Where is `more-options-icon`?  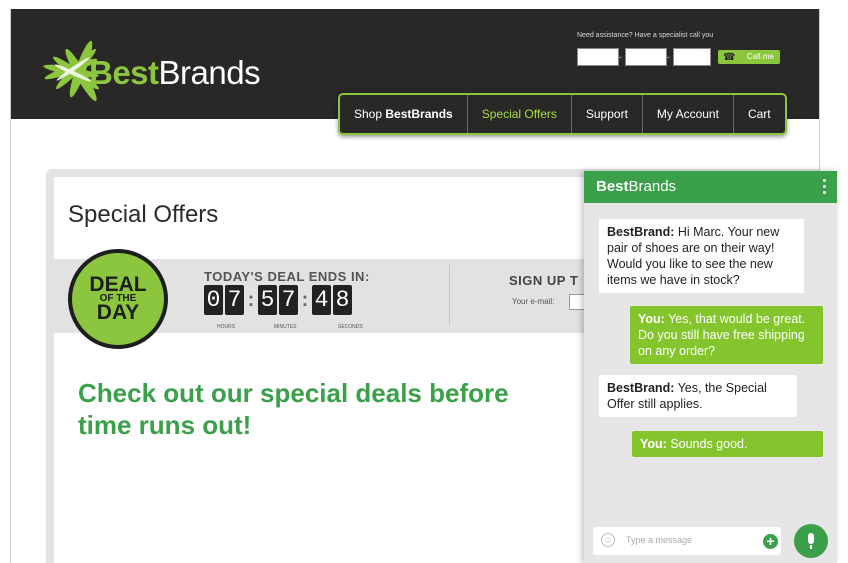 more-options-icon is located at coordinates (825, 187).